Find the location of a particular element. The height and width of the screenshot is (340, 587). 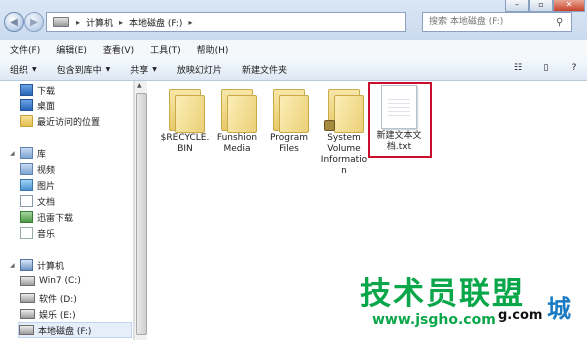

back-button: ◀ is located at coordinates (14, 22).